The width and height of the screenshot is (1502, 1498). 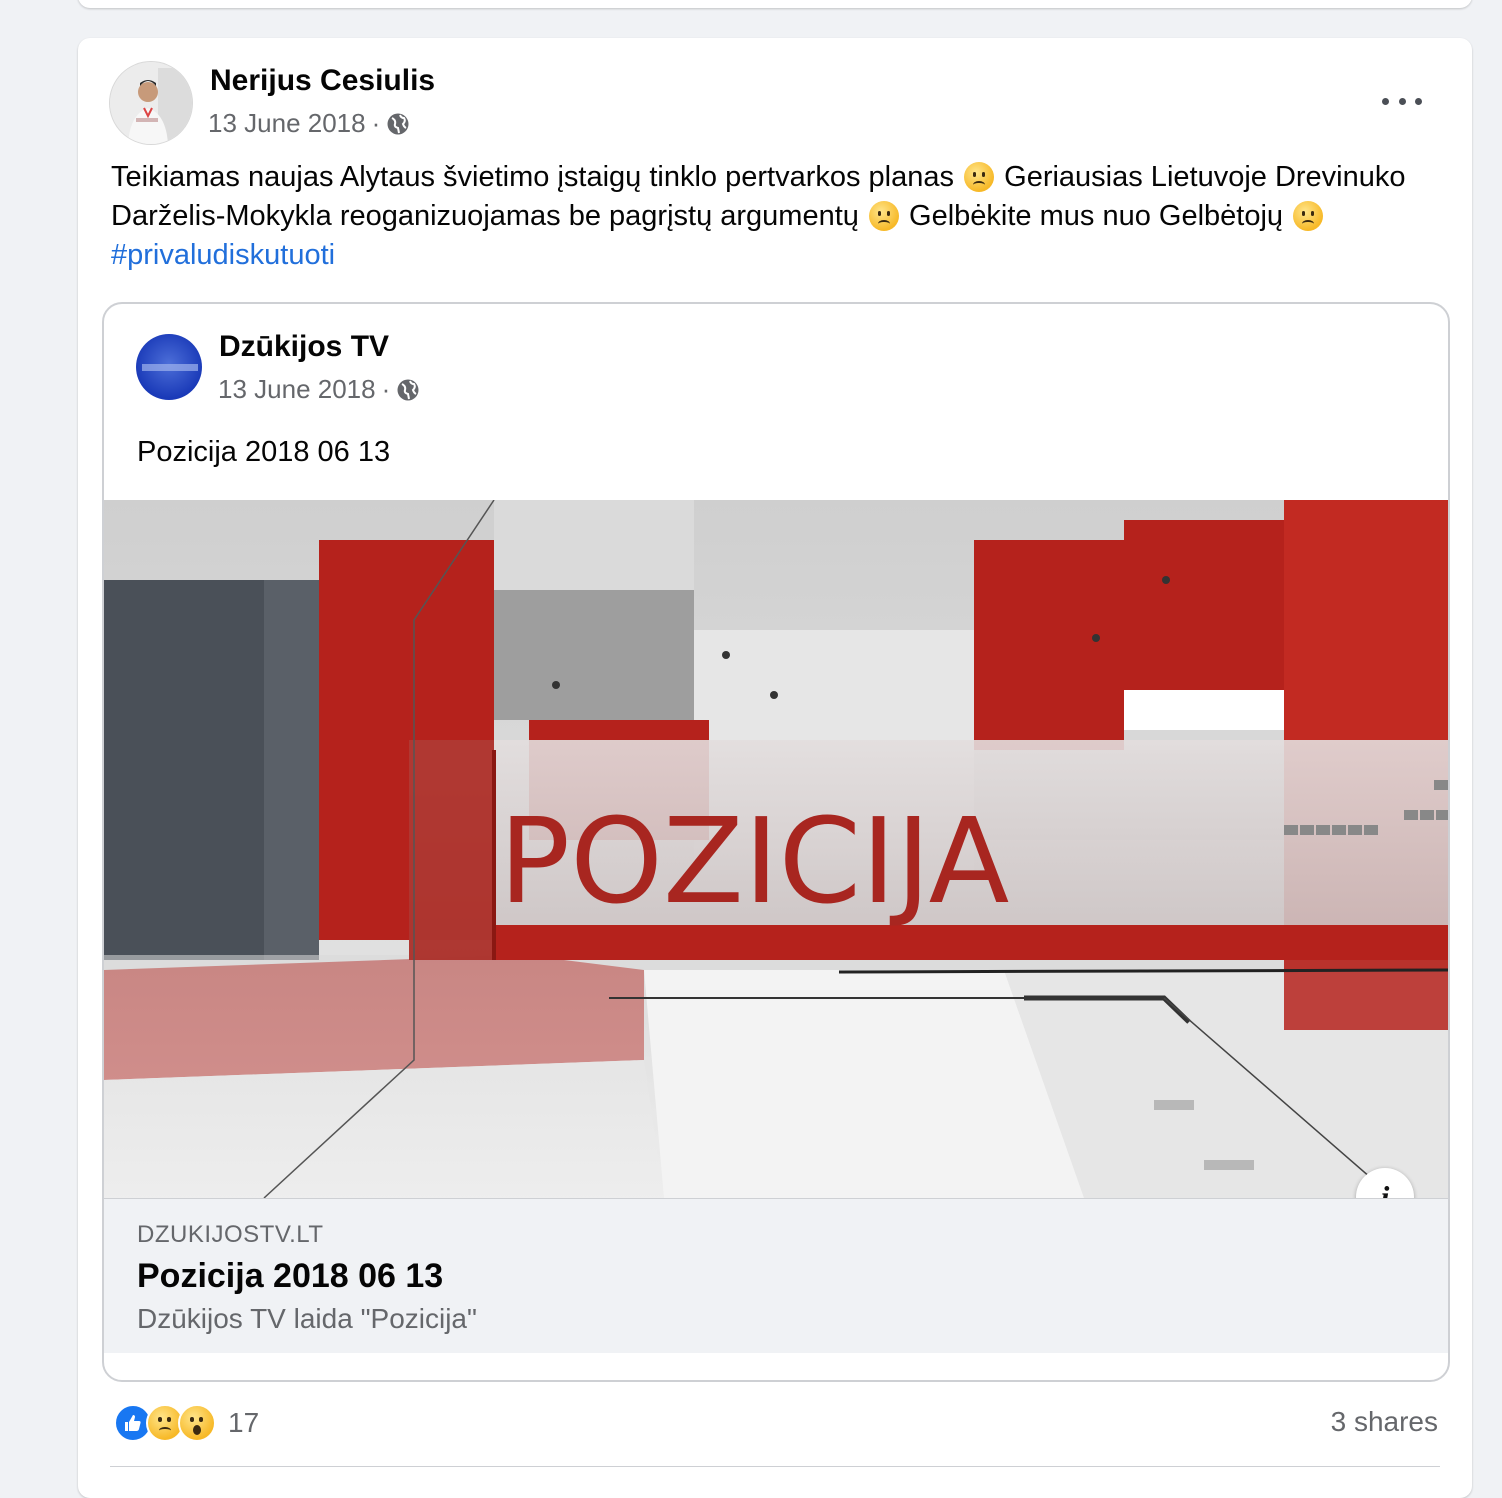 I want to click on link-description: Dzūkijos TV laida "Pozicija", so click(x=307, y=1318).